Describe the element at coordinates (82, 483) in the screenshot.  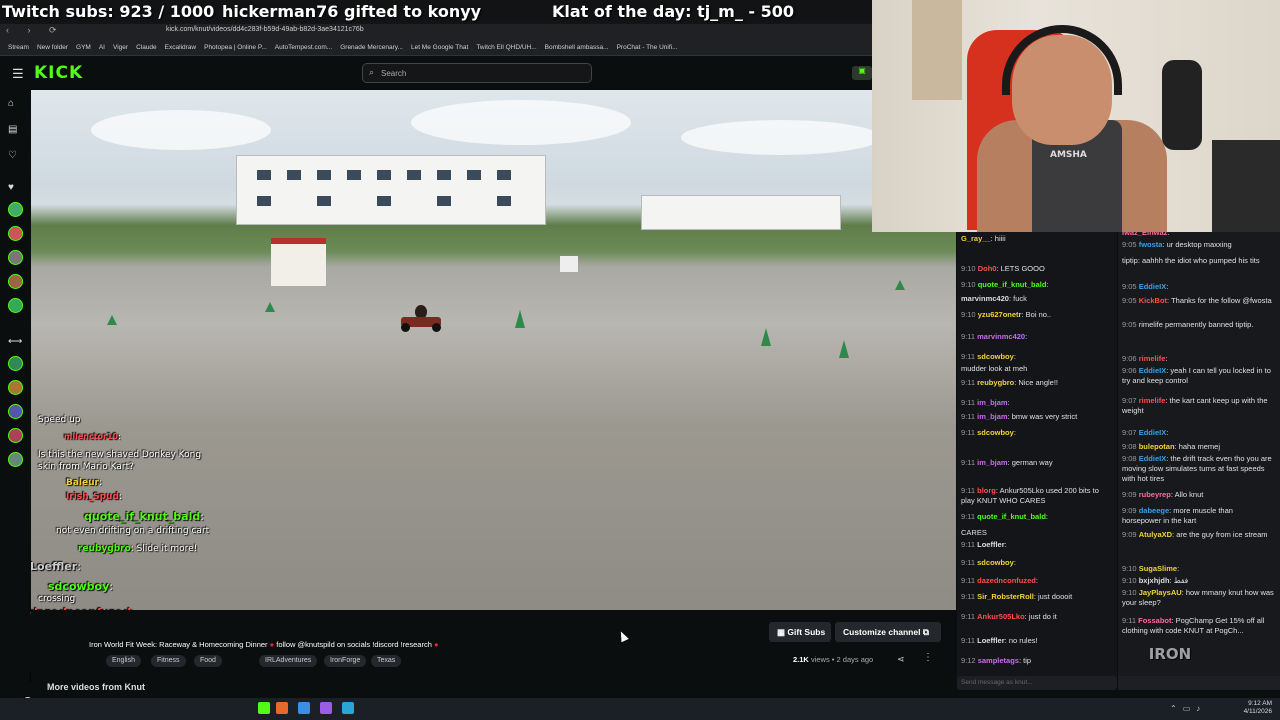
I see `overlay-chat-username: Baleur` at that location.